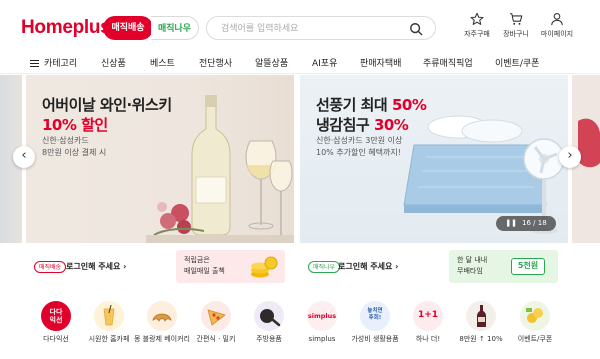 The image size is (600, 359). I want to click on category-one-more: 1+1 하나 더!, so click(428, 320).